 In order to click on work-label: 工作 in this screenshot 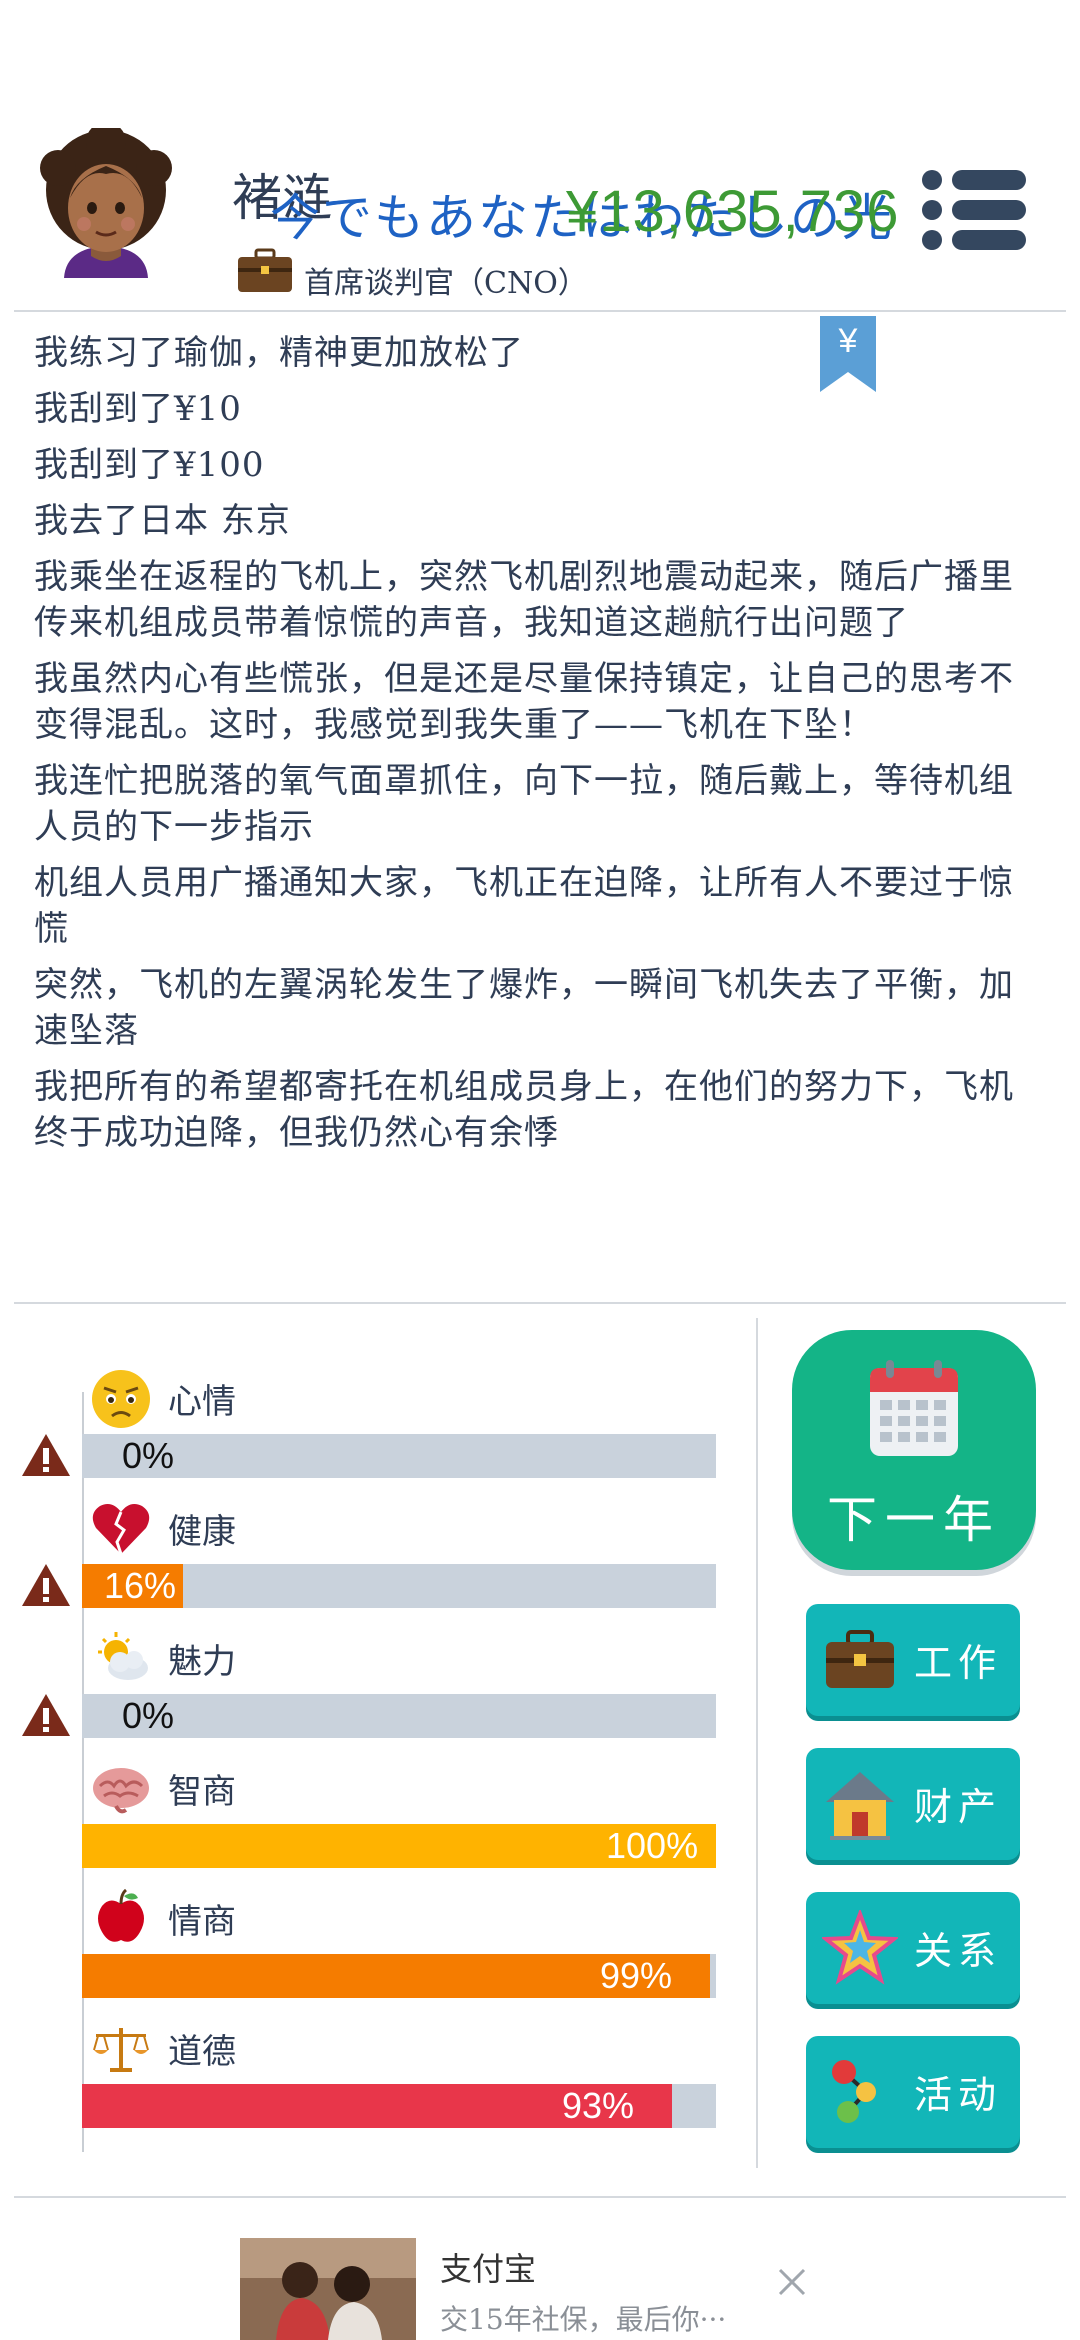, I will do `click(958, 1663)`.